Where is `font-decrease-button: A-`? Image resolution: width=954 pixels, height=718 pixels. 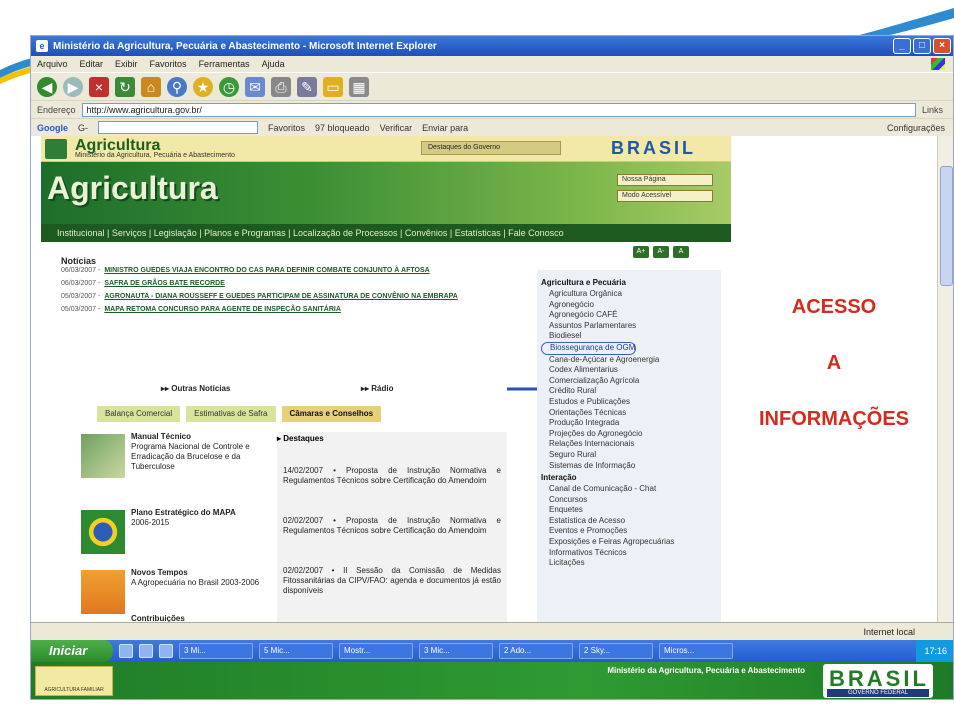 font-decrease-button: A- is located at coordinates (661, 252).